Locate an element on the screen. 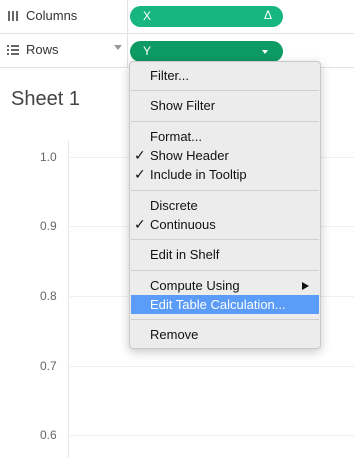 This screenshot has height=458, width=354. columns-shelf-header: Columns is located at coordinates (64, 16).